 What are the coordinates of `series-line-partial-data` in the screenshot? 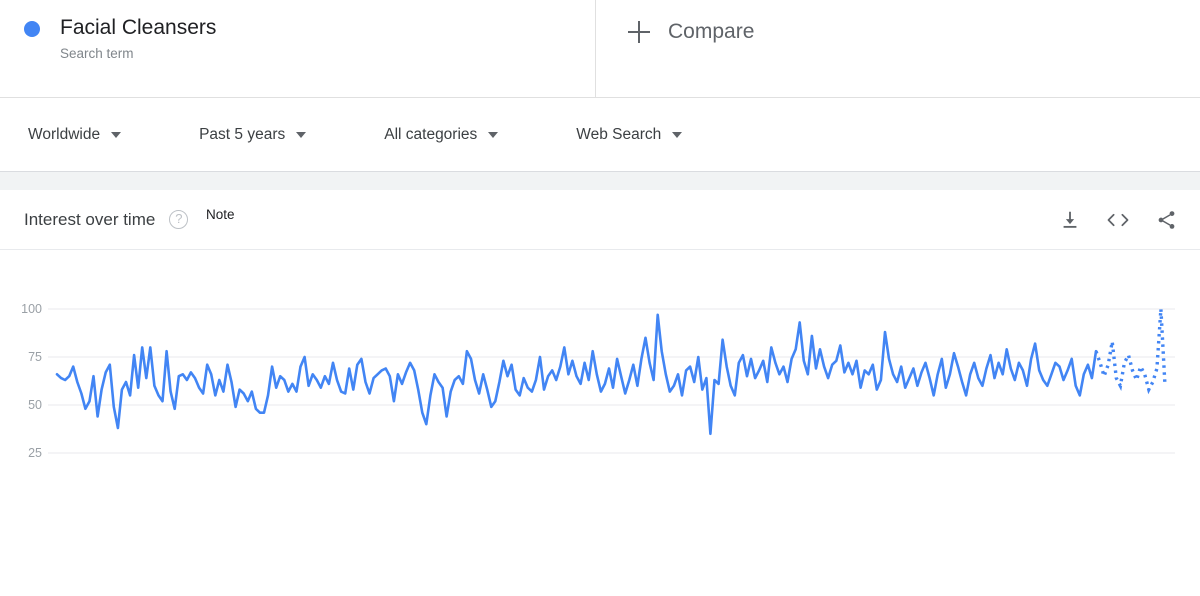 It's located at (1130, 351).